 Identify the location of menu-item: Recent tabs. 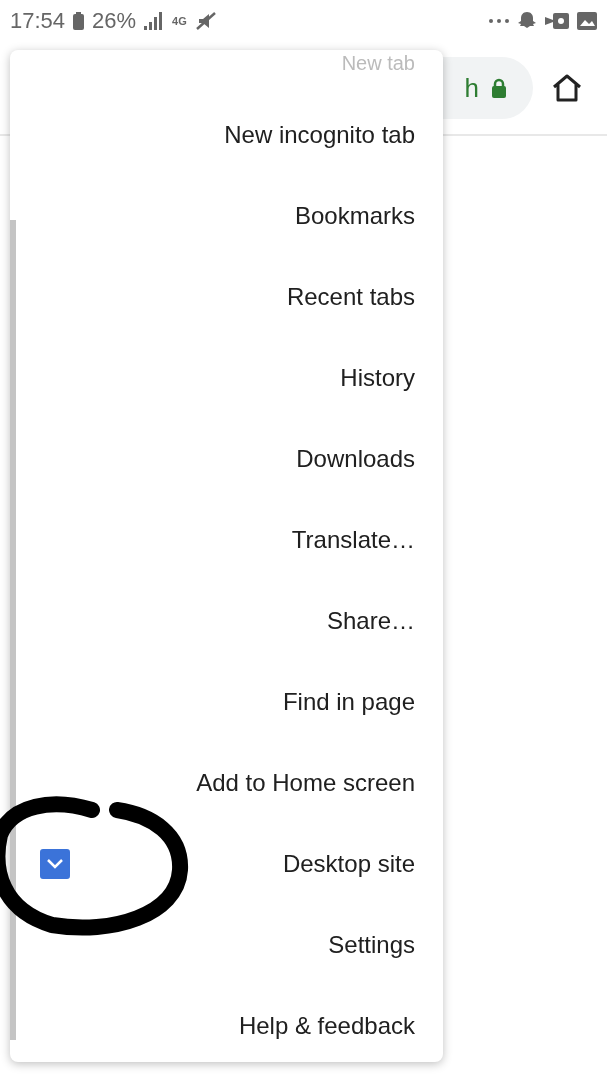
(350, 296).